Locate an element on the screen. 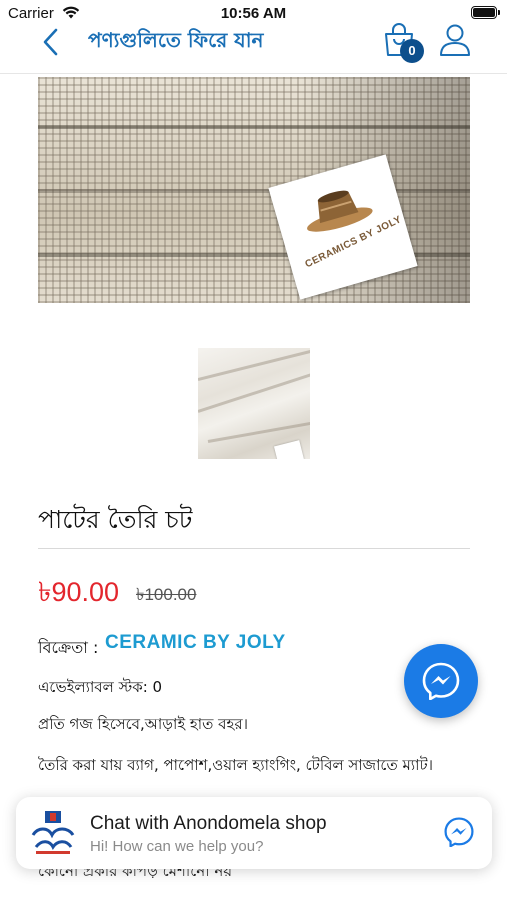  account-button is located at coordinates (455, 40).